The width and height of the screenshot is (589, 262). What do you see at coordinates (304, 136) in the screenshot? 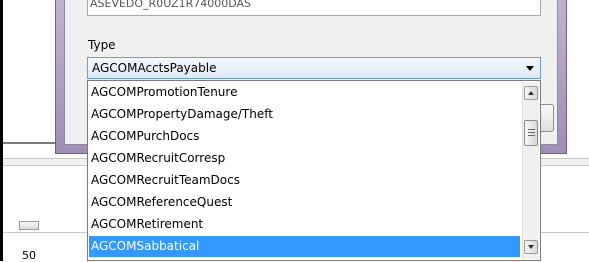
I see `list-item: AGCOMPurchDocs` at bounding box center [304, 136].